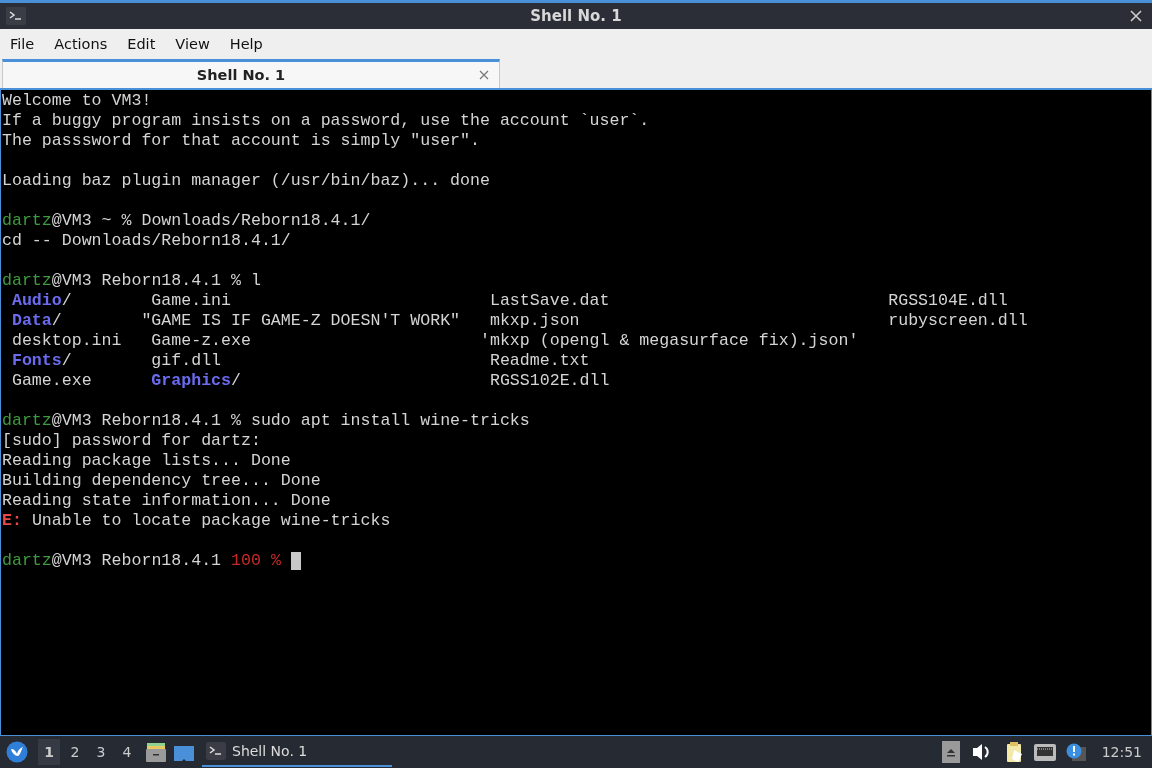  I want to click on terminal-text: @VM3 ~ % Downloads/Reborn18.4.1/, so click(211, 221).